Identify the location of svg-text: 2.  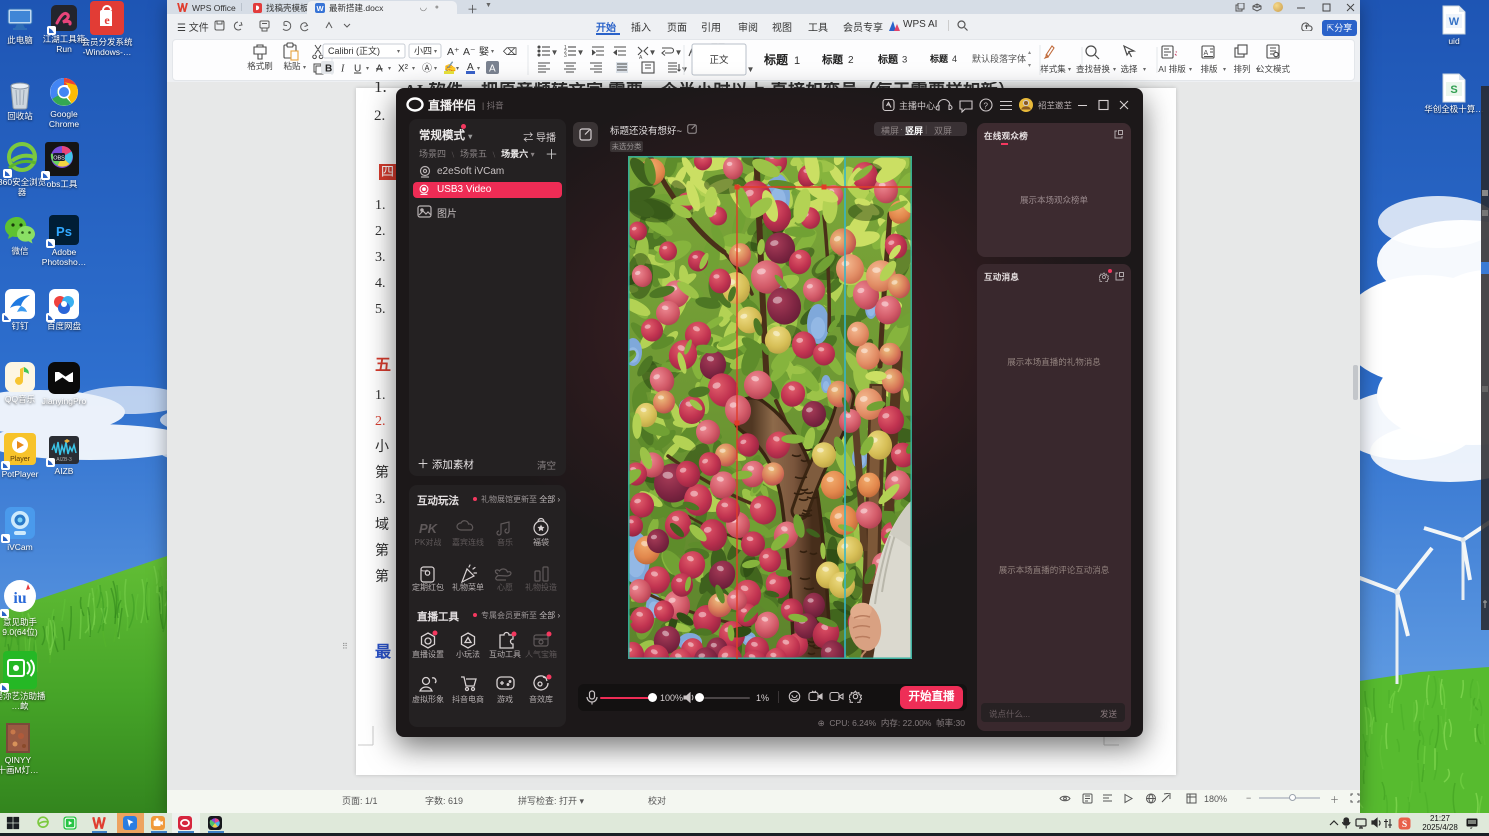
(851, 60).